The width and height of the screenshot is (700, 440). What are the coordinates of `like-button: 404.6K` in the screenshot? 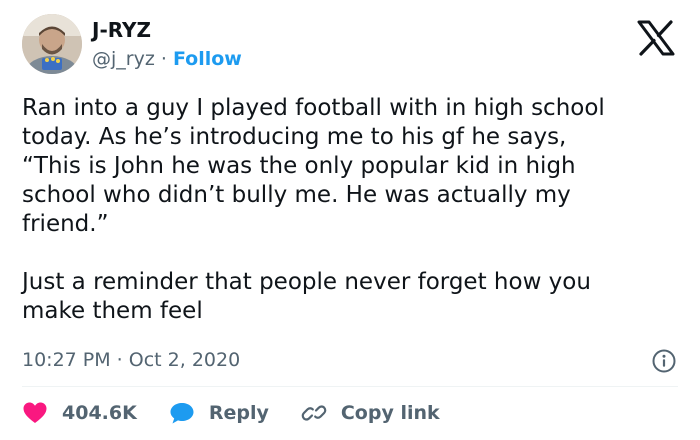 It's located at (79, 413).